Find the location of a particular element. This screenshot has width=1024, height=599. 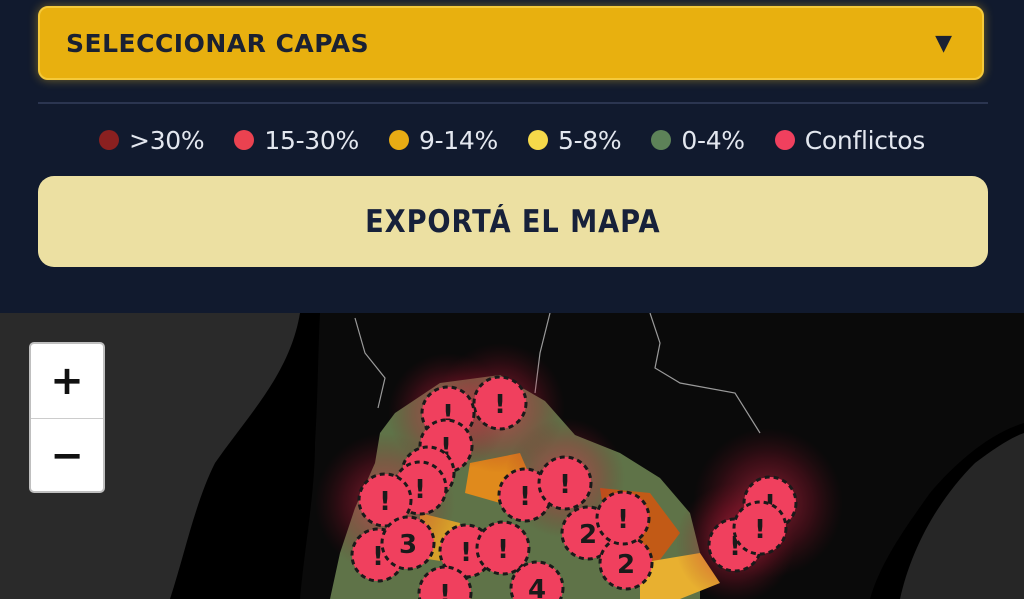

legend-item-5-8: 5-8% is located at coordinates (574, 140).